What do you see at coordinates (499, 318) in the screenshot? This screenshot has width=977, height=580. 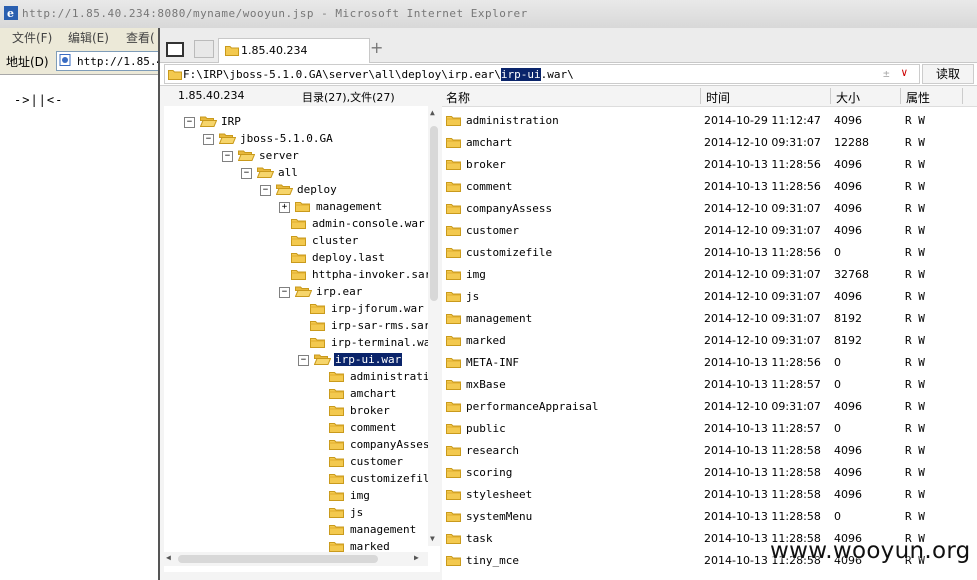 I see `file-name: management` at bounding box center [499, 318].